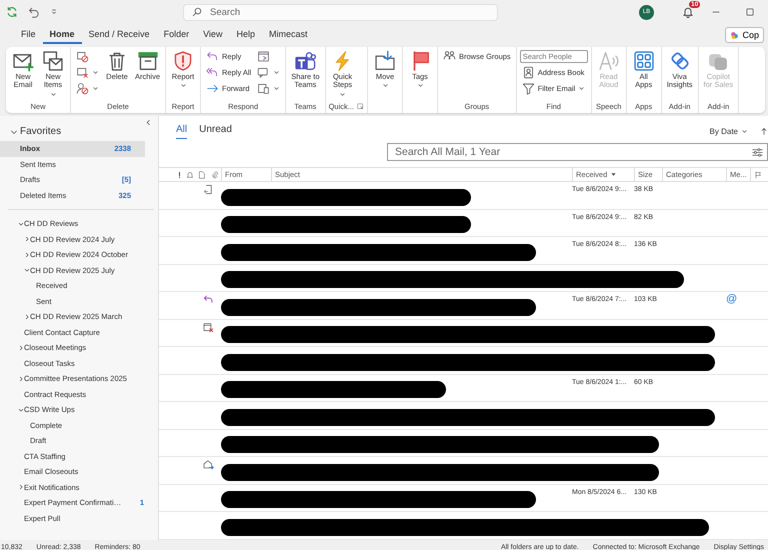 Image resolution: width=768 pixels, height=550 pixels. Describe the element at coordinates (214, 174) in the screenshot. I see `paperclip-icon` at that location.